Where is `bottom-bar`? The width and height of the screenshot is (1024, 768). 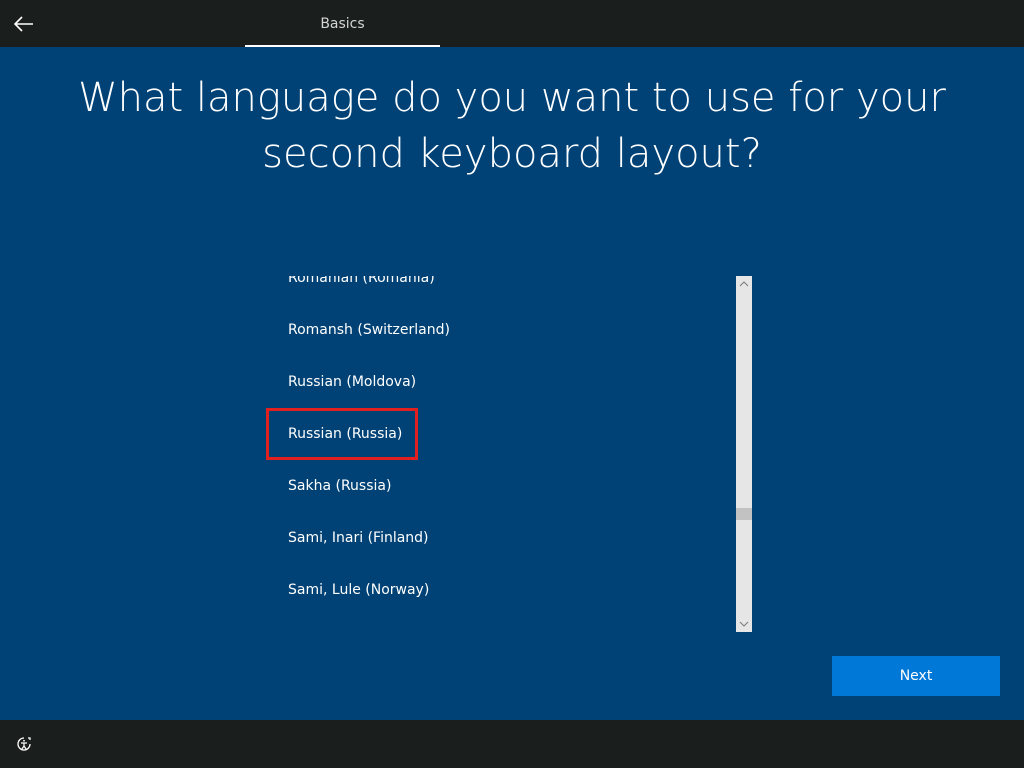 bottom-bar is located at coordinates (512, 744).